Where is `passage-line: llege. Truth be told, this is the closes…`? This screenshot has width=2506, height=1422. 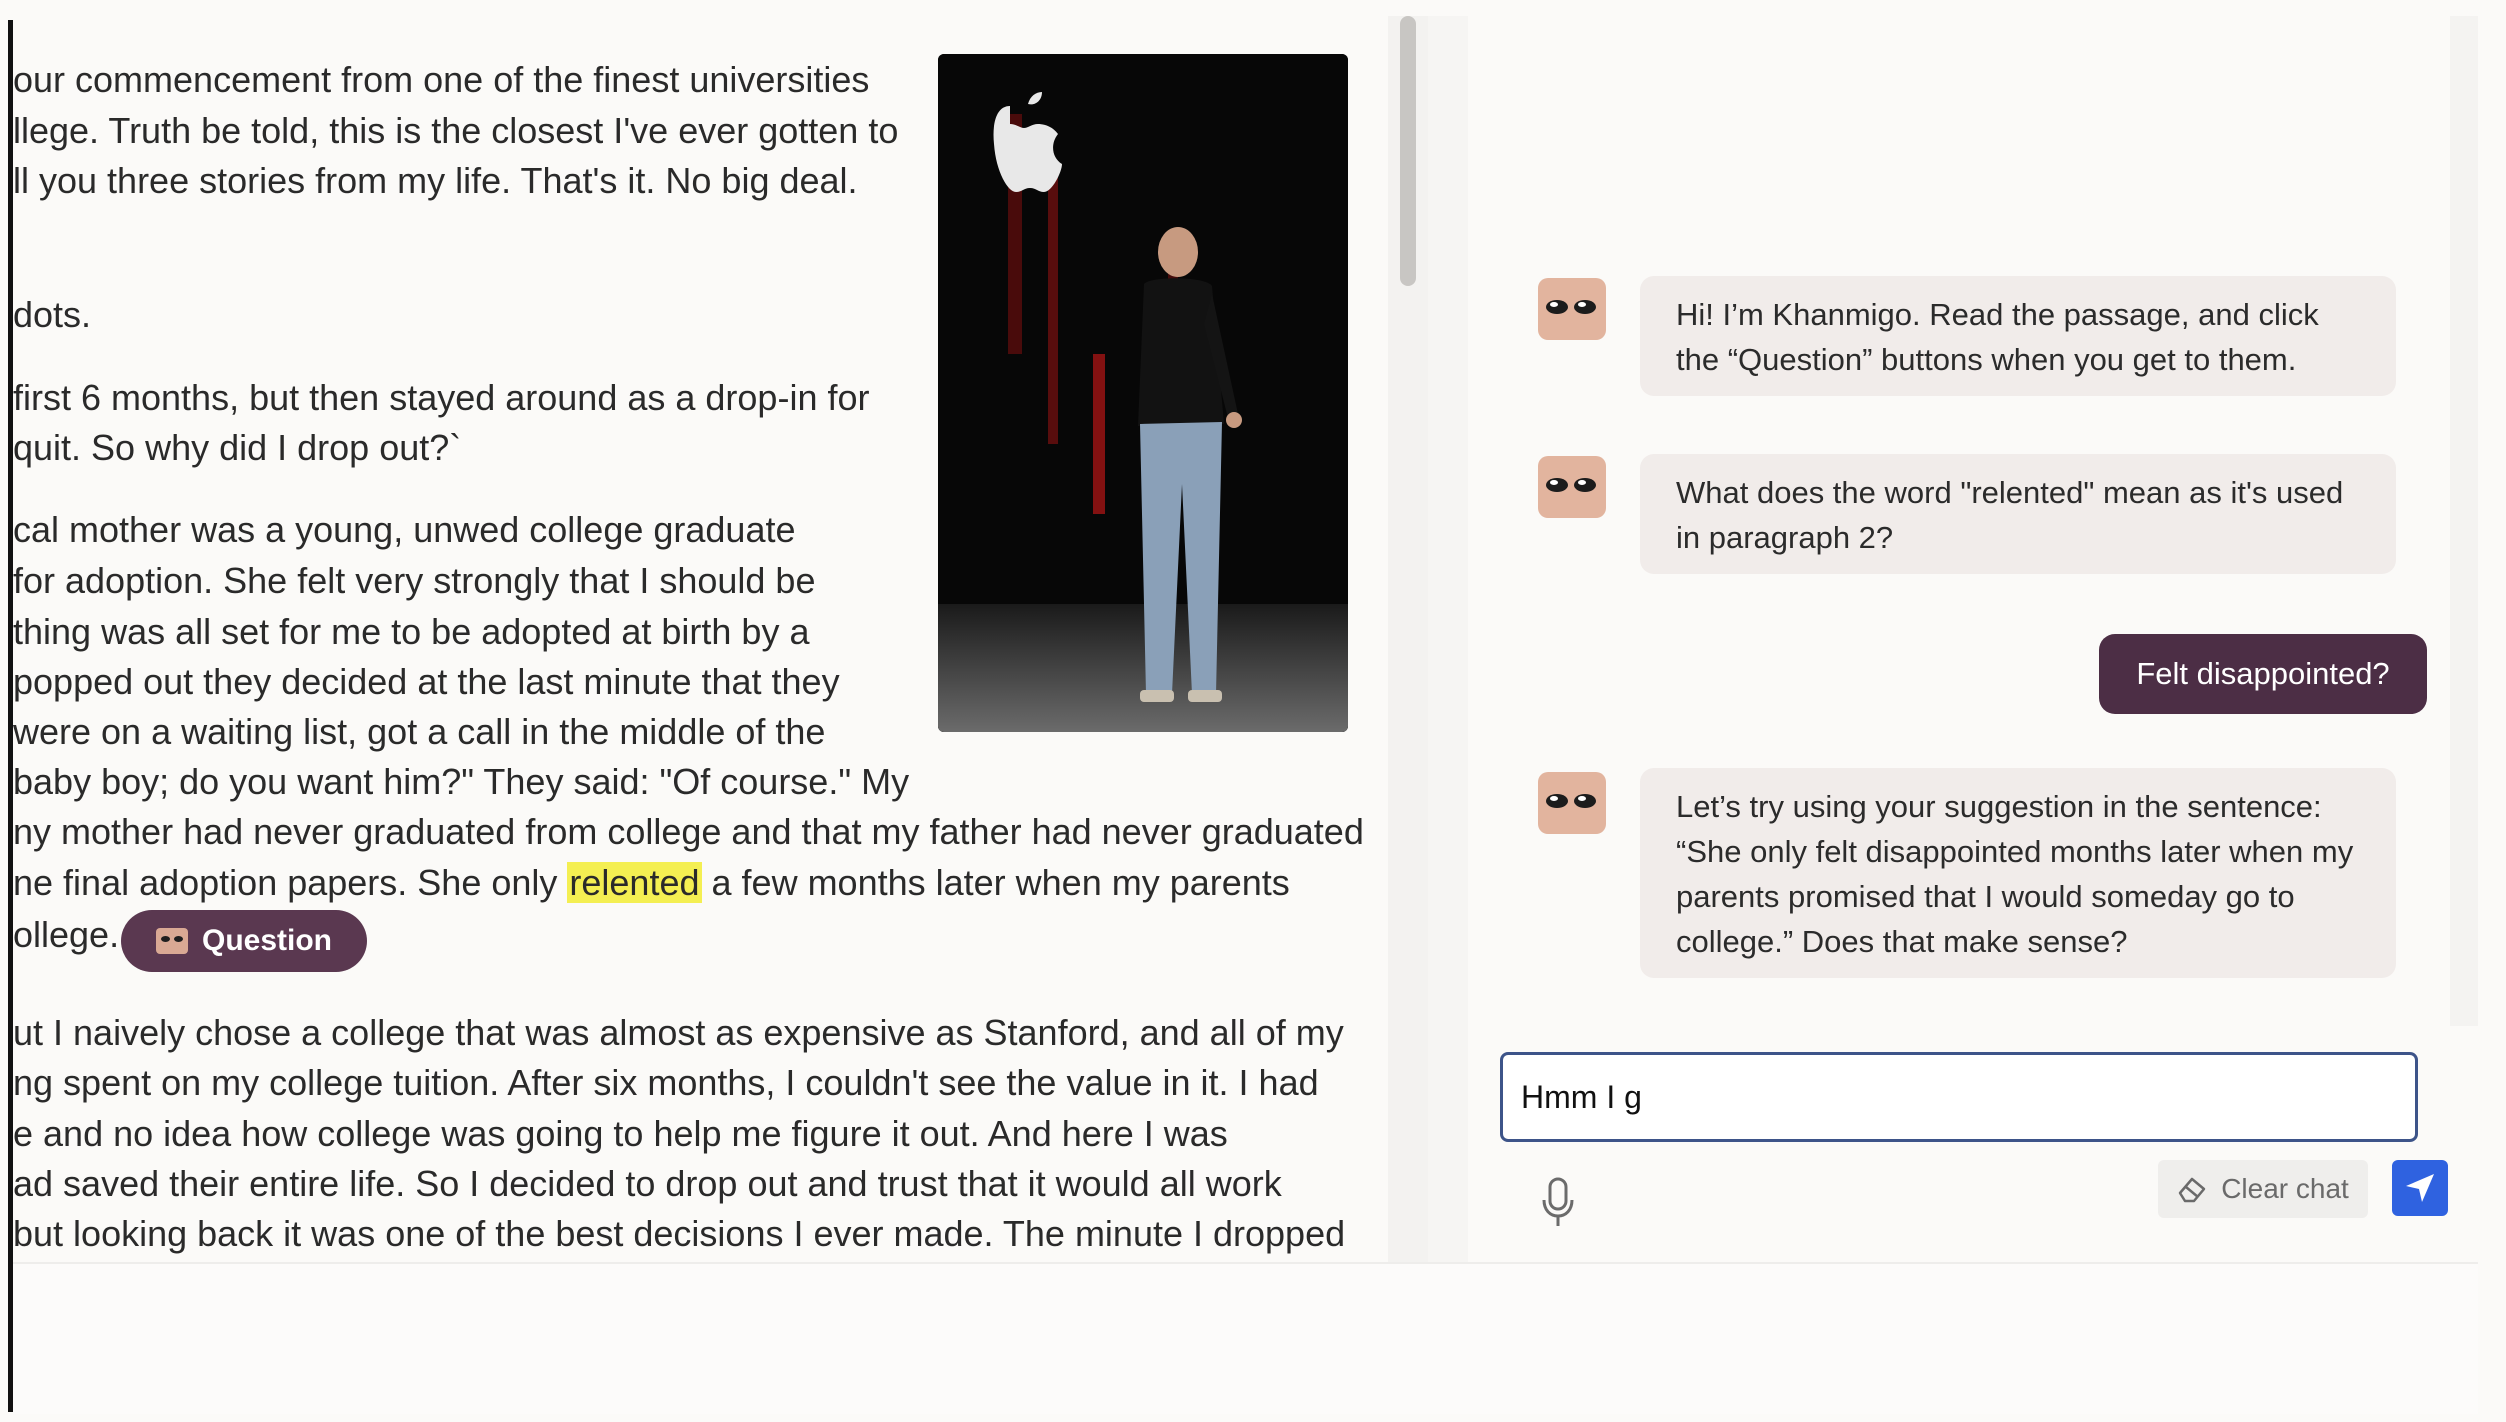 passage-line: llege. Truth be told, this is the closes… is located at coordinates (456, 130).